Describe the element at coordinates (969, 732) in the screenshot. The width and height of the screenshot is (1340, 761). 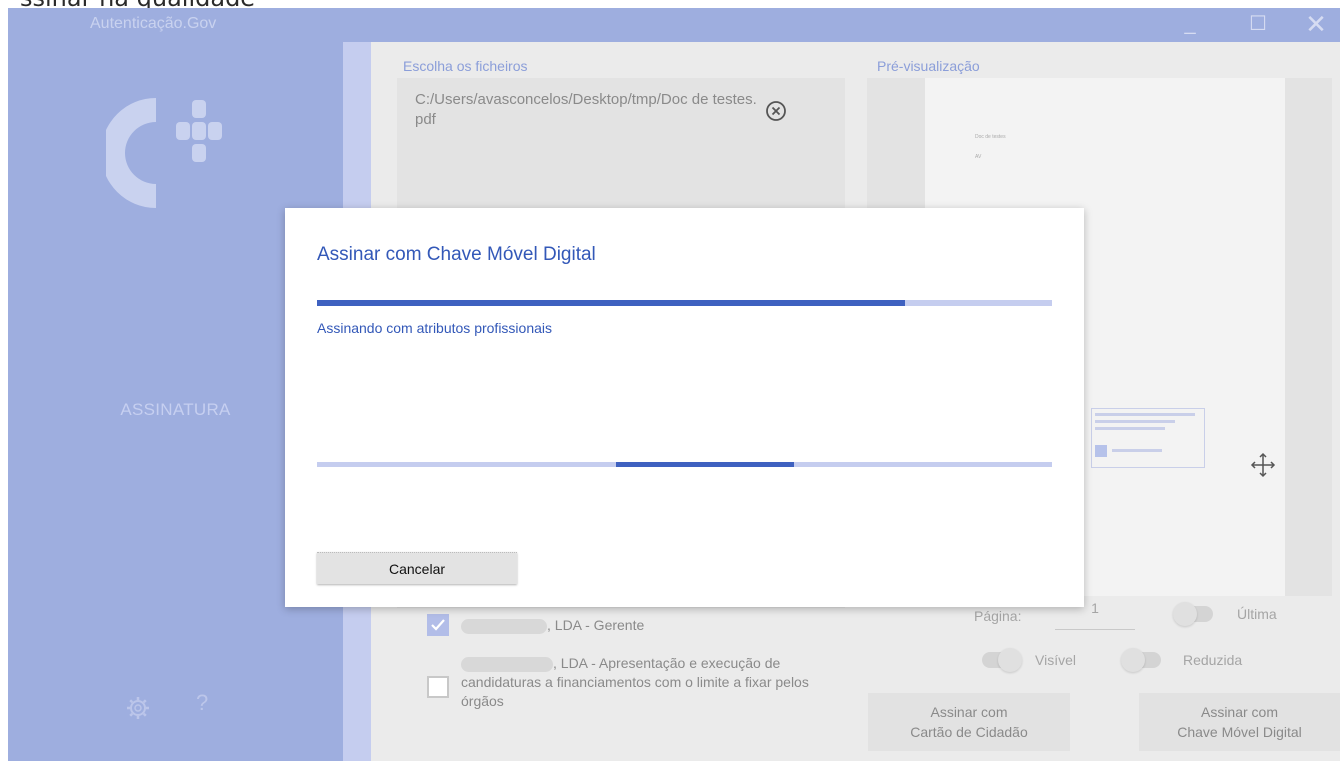
I see `button-label-line2: Cartão de Cidadão` at that location.